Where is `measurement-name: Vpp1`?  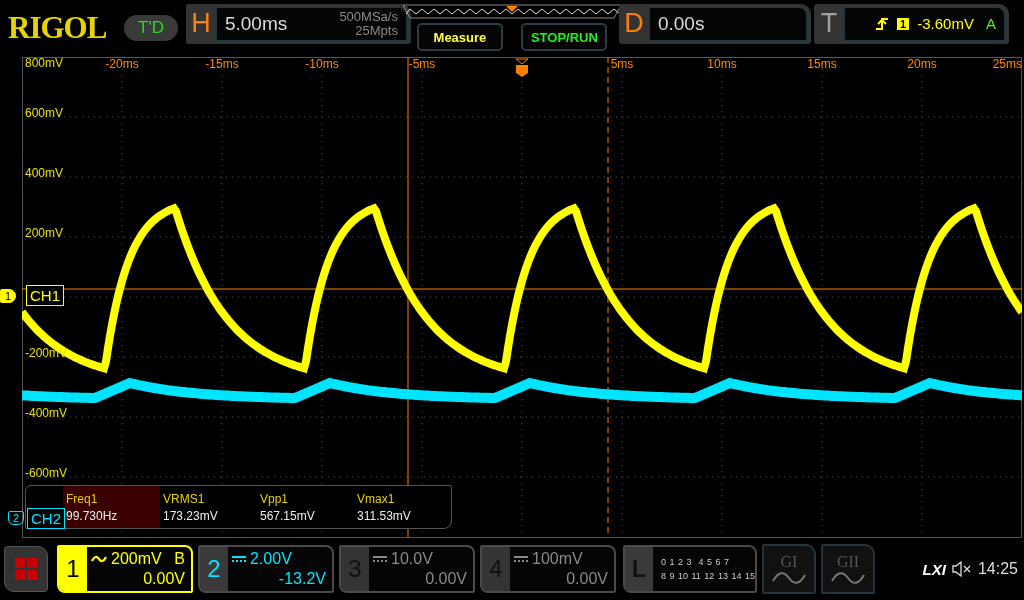 measurement-name: Vpp1 is located at coordinates (275, 498).